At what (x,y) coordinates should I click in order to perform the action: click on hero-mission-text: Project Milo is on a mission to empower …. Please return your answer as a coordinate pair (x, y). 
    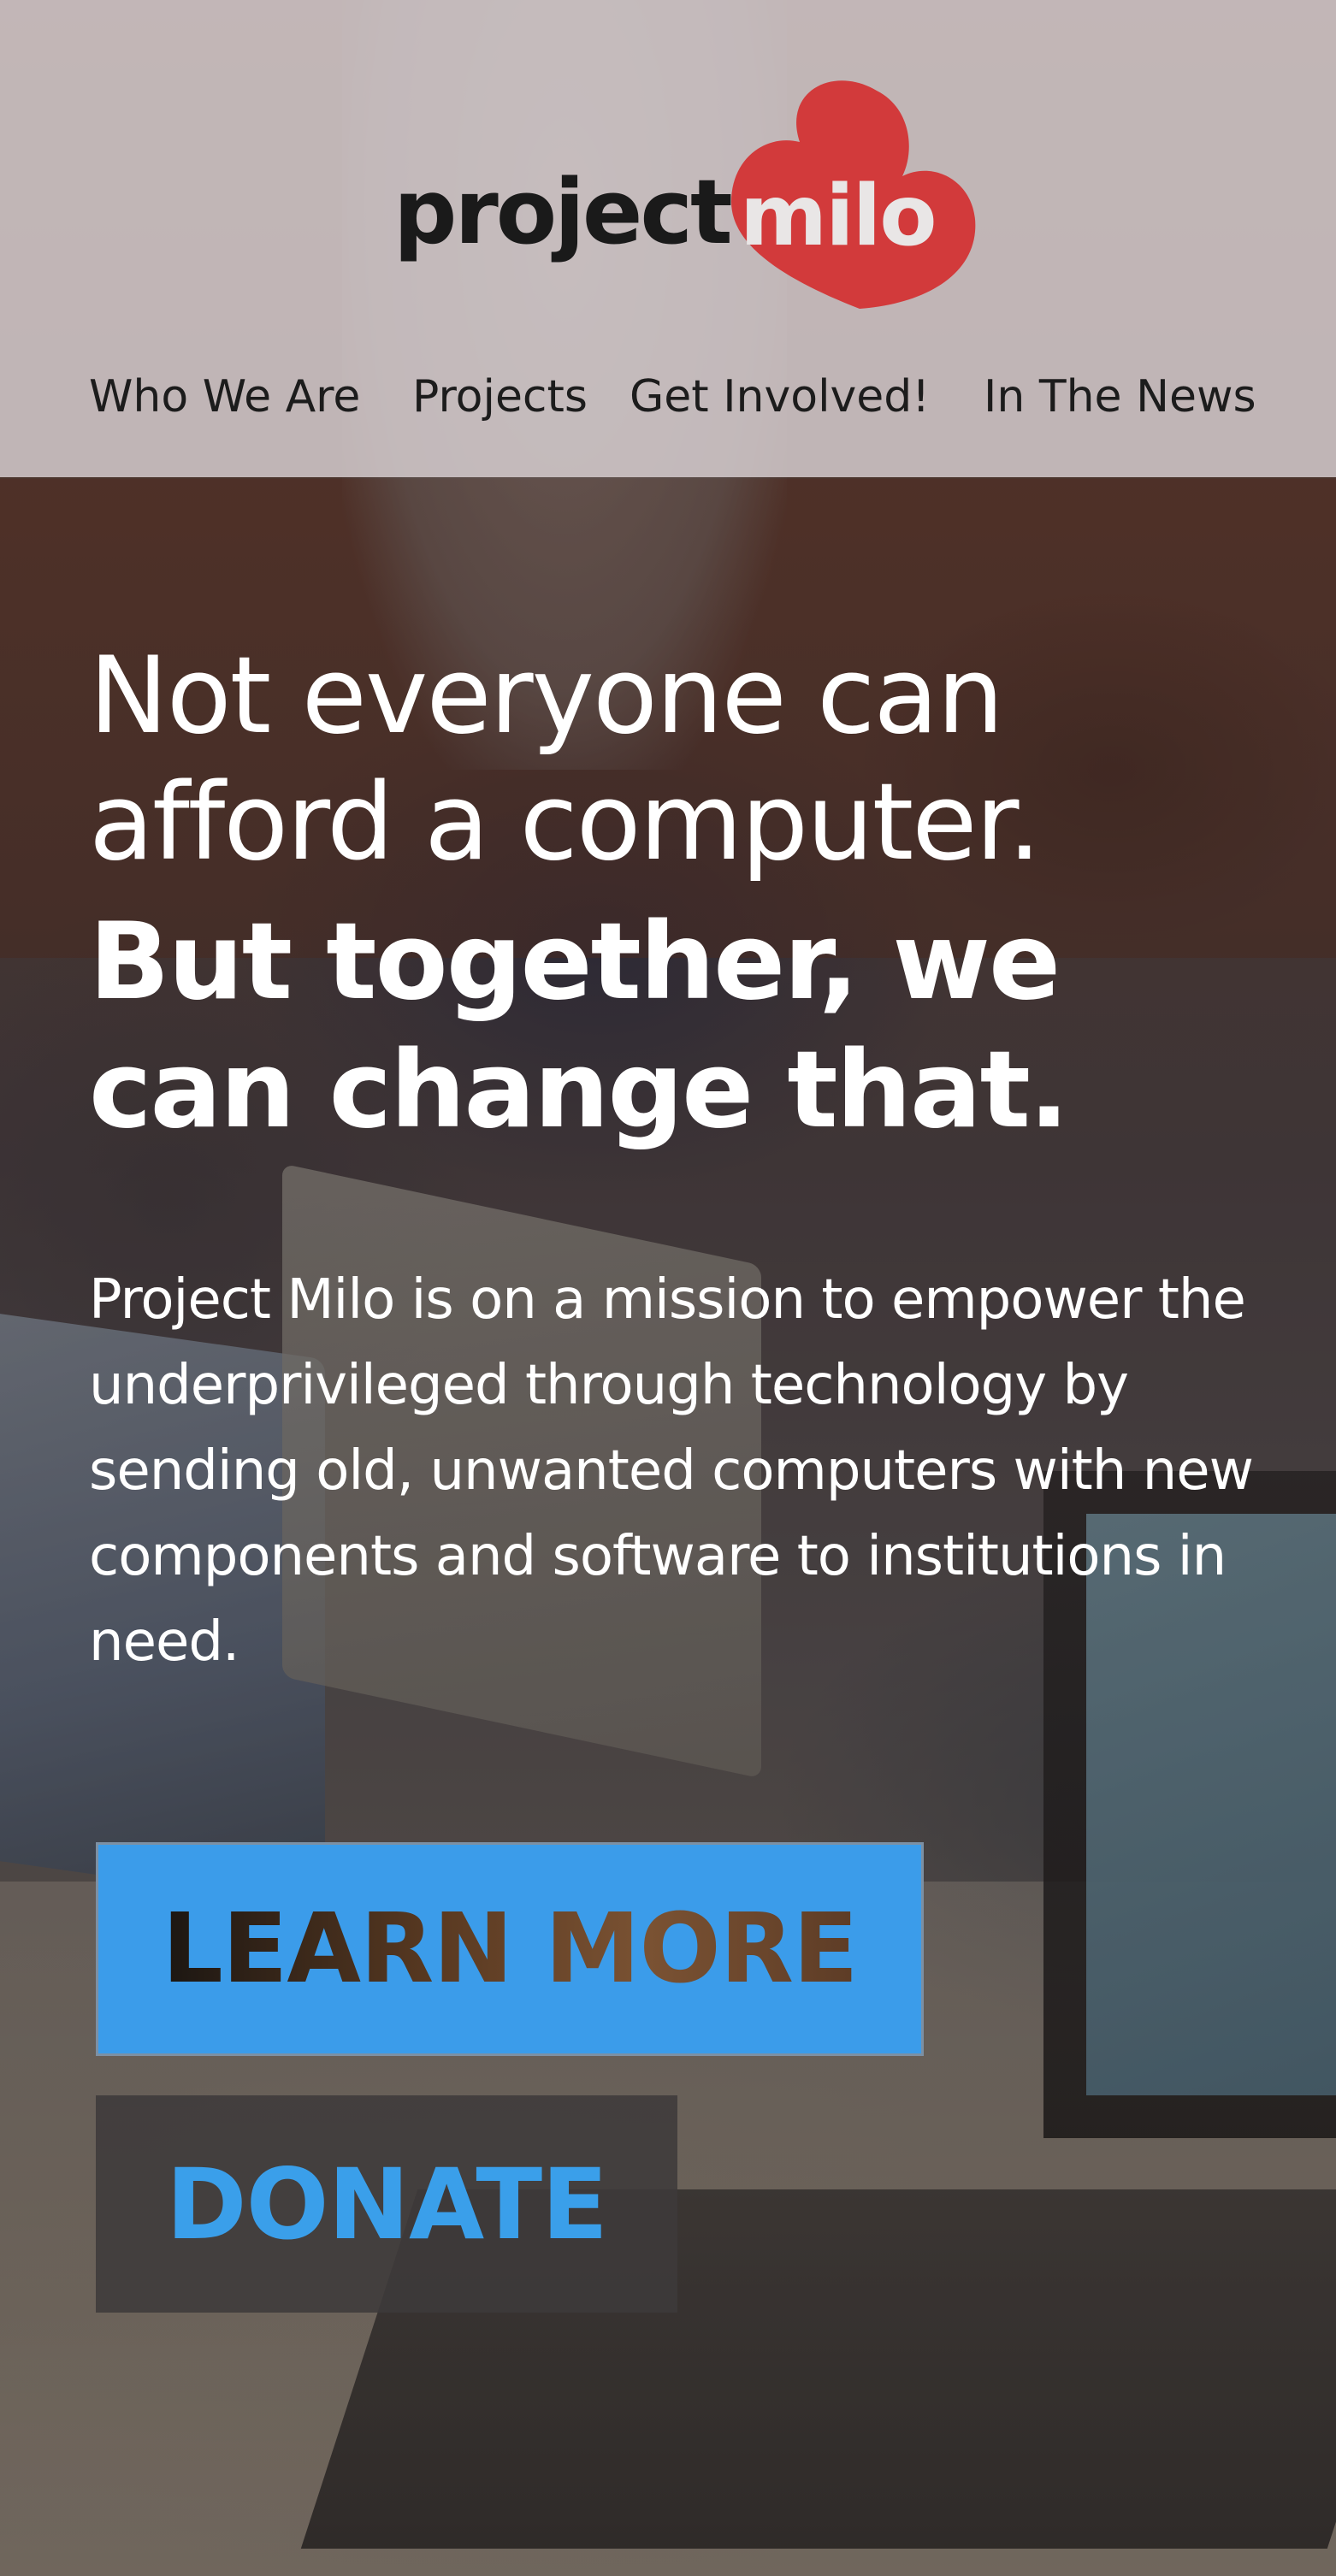
    Looking at the image, I should click on (671, 1471).